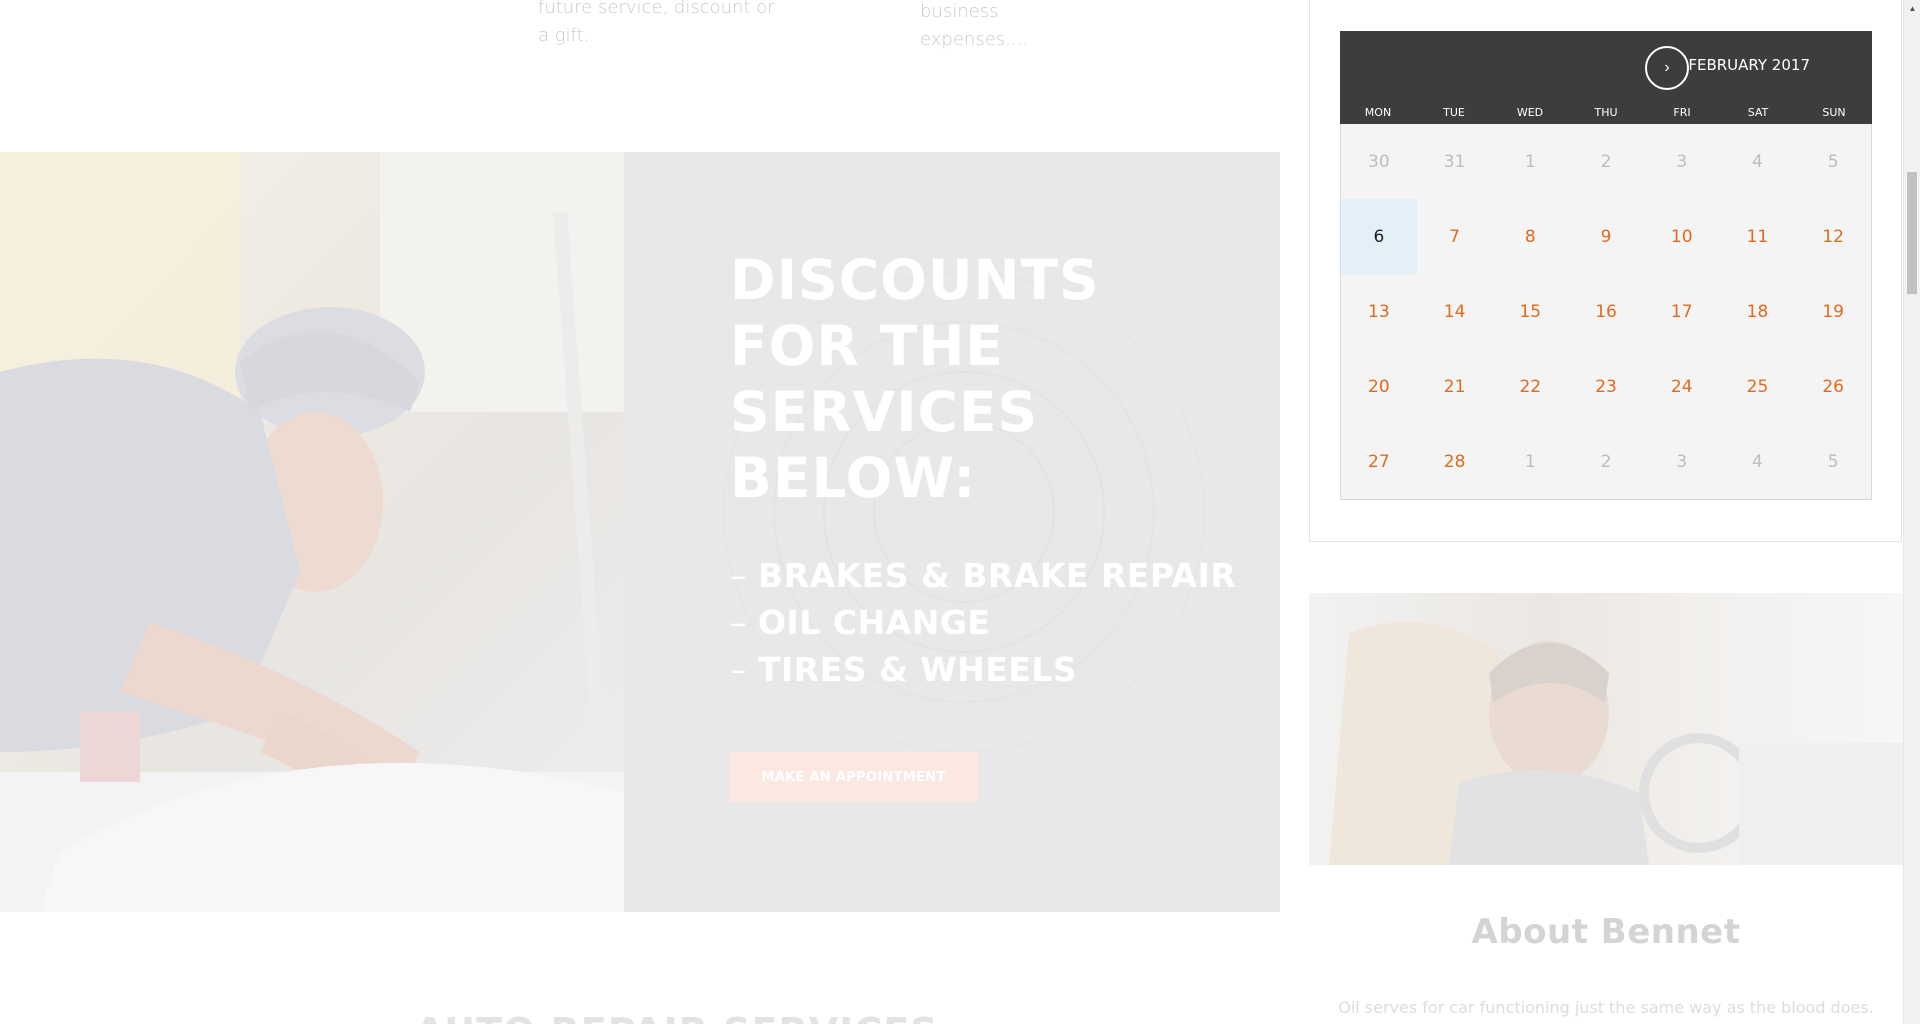 Image resolution: width=1920 pixels, height=1024 pixels. I want to click on calendar-day: 18, so click(1758, 311).